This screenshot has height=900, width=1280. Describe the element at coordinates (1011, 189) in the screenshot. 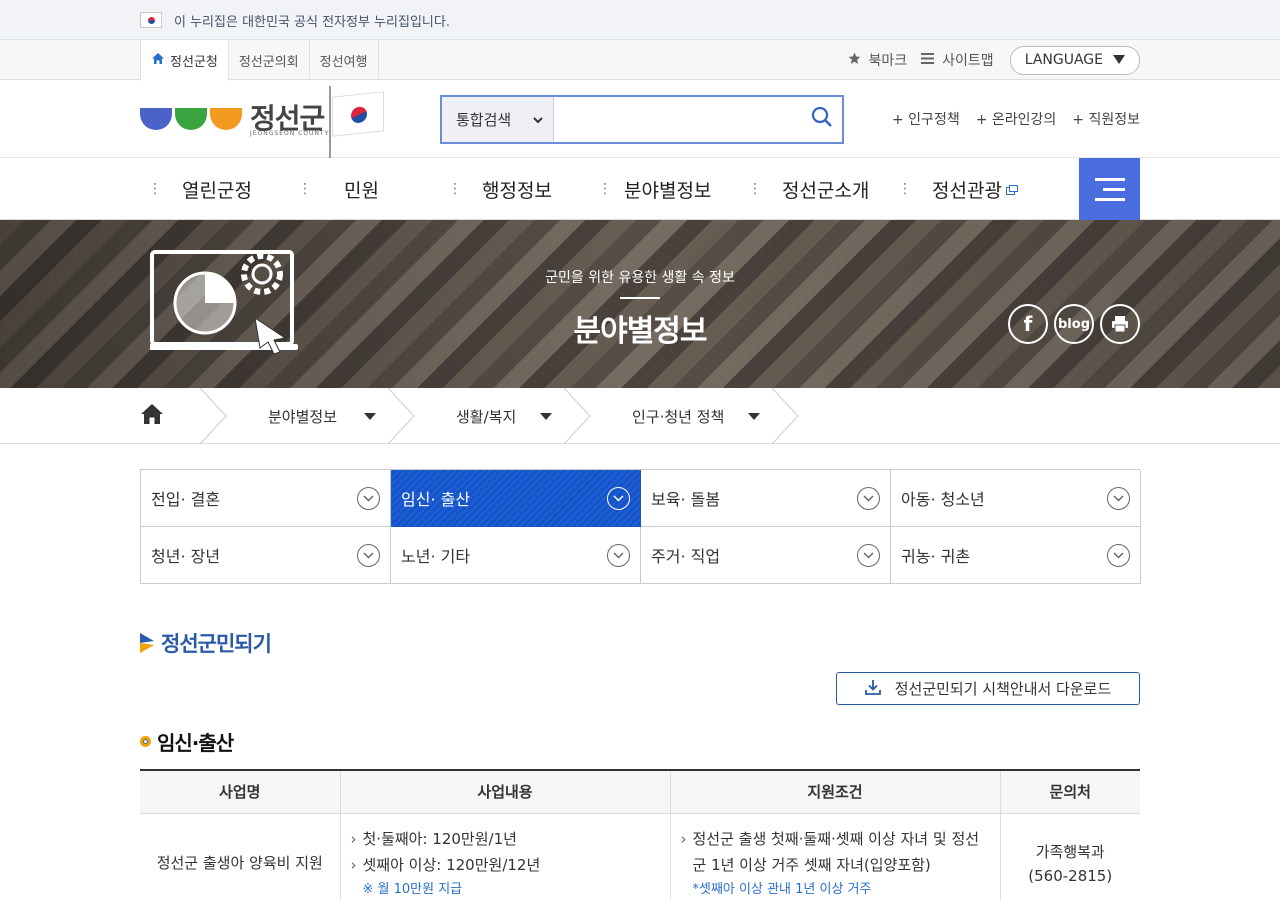

I see `external-link-icon` at that location.